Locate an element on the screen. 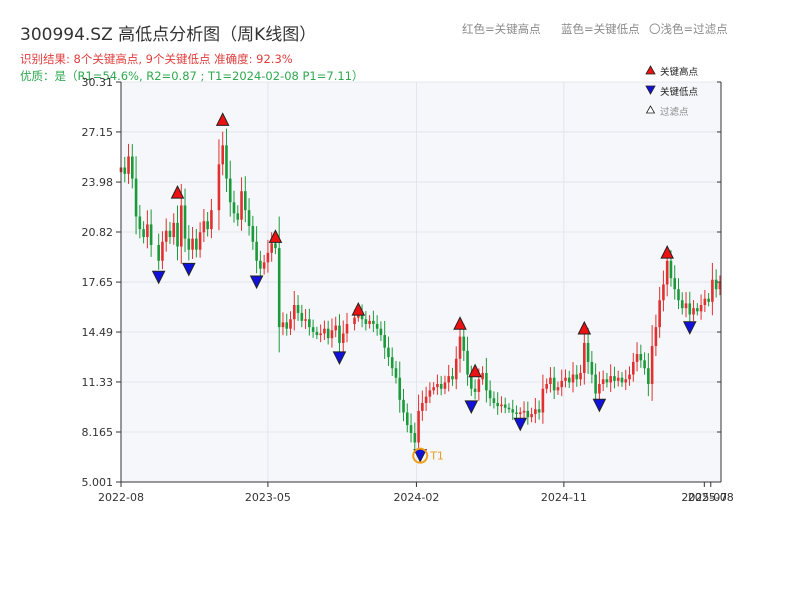  y-tick-label: 14.49 is located at coordinates (98, 332).